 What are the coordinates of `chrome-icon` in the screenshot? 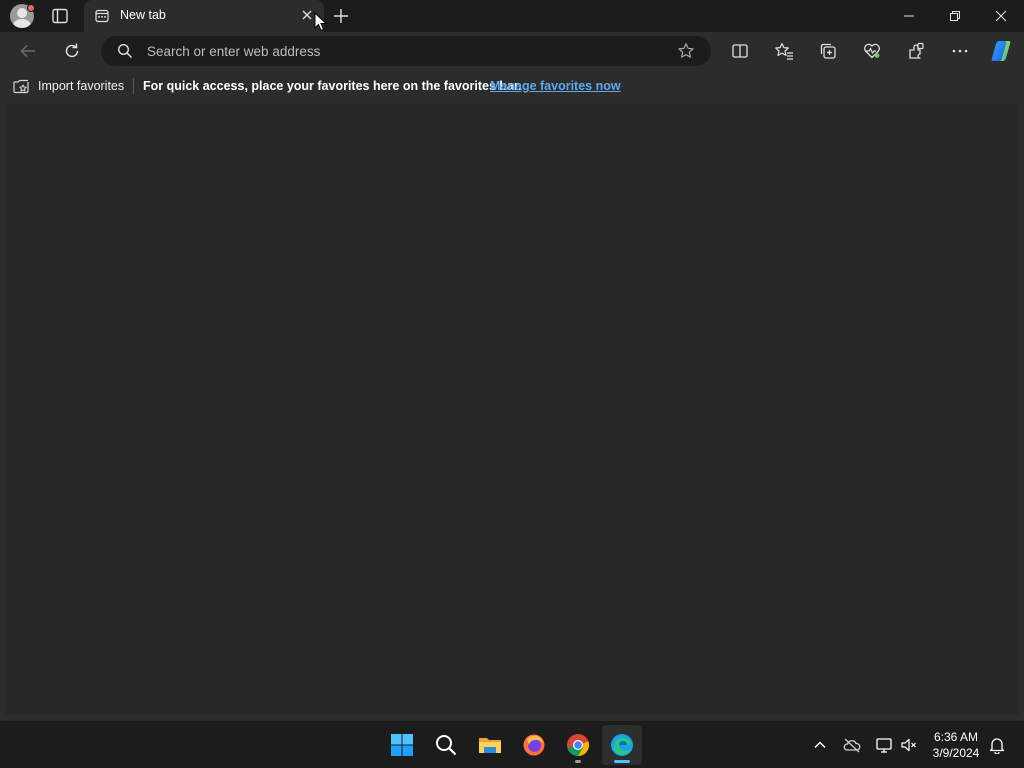 It's located at (578, 745).